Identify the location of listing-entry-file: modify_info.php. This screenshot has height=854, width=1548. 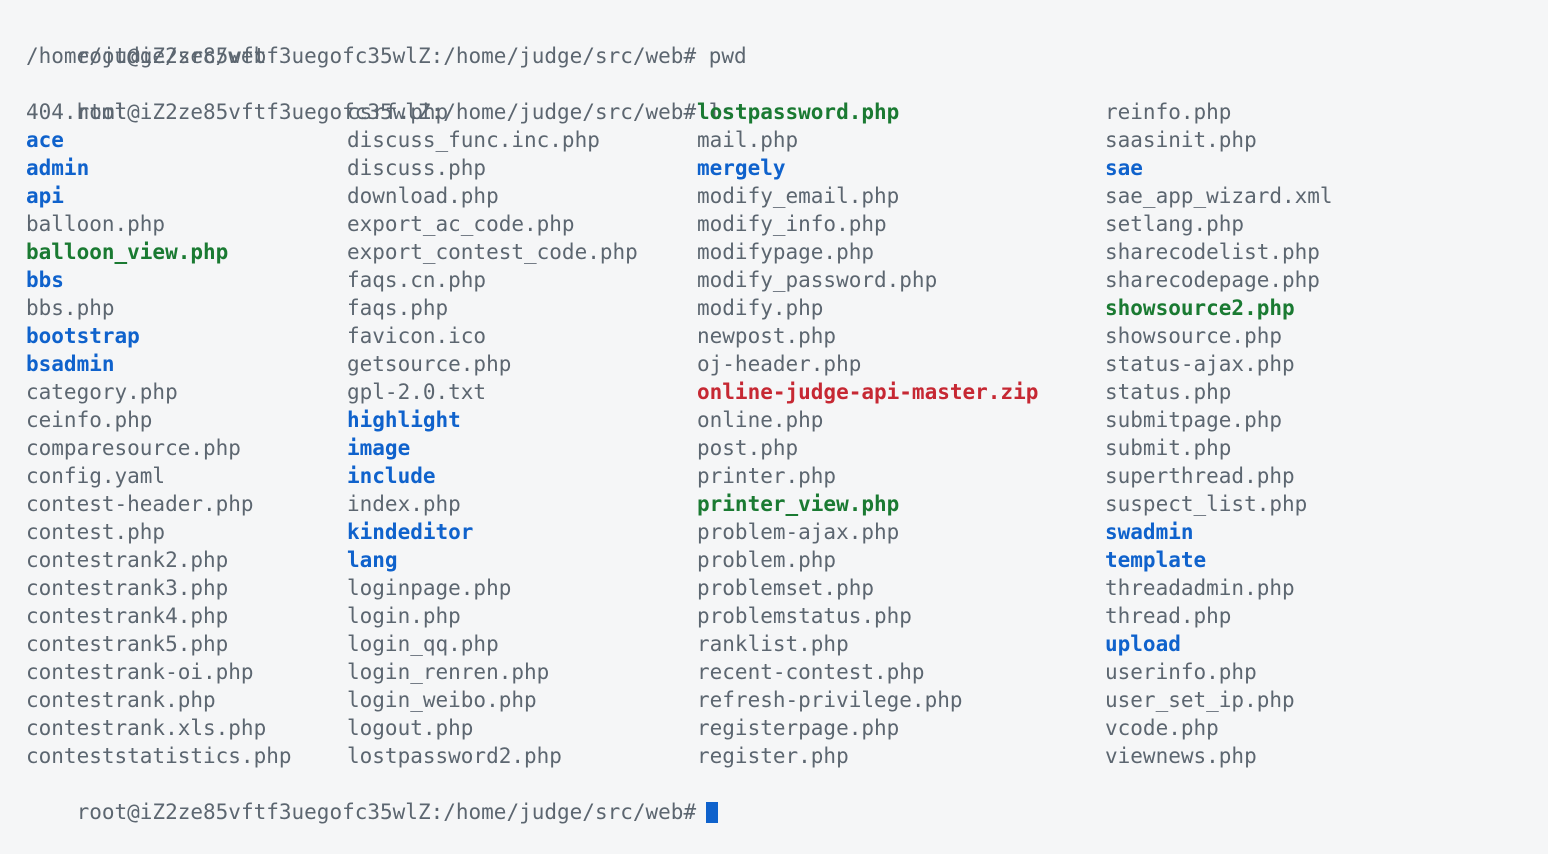
(792, 224).